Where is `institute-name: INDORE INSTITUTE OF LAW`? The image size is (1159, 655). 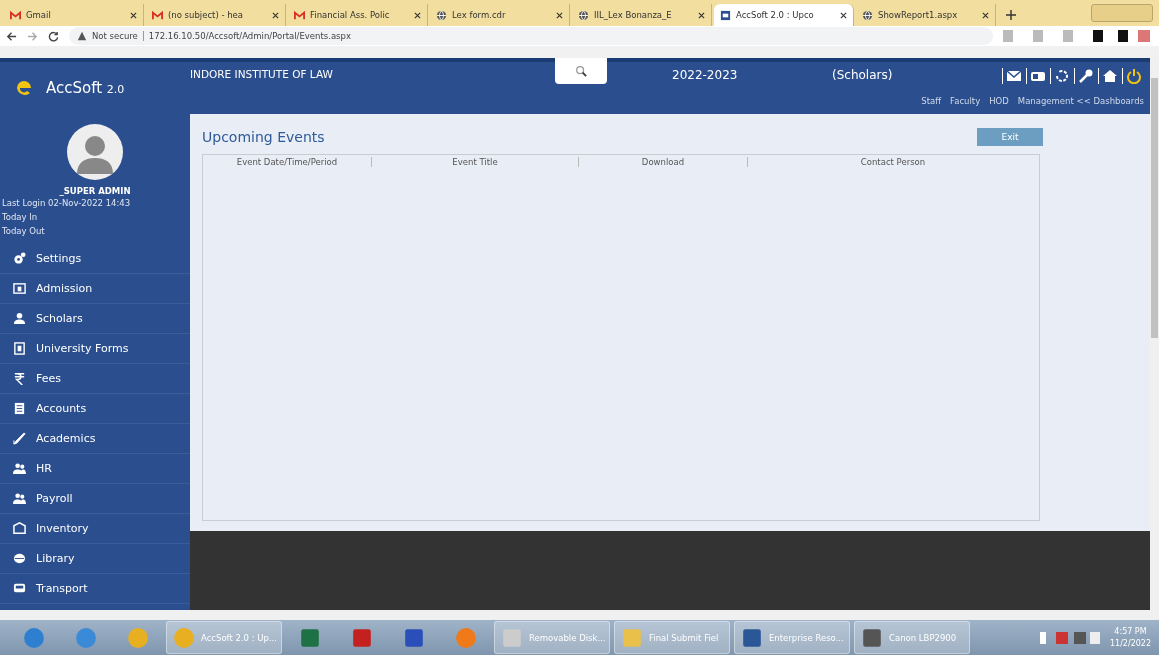 institute-name: INDORE INSTITUTE OF LAW is located at coordinates (261, 74).